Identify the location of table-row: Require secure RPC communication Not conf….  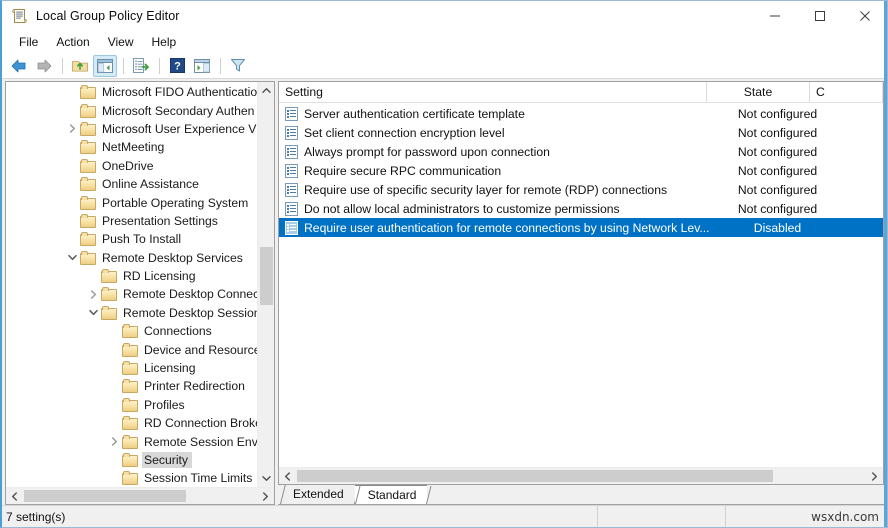
(581, 170).